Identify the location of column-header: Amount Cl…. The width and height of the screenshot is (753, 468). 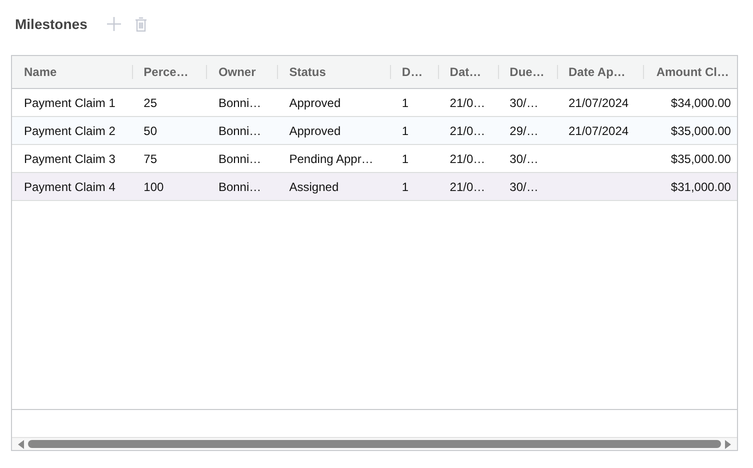
(690, 72).